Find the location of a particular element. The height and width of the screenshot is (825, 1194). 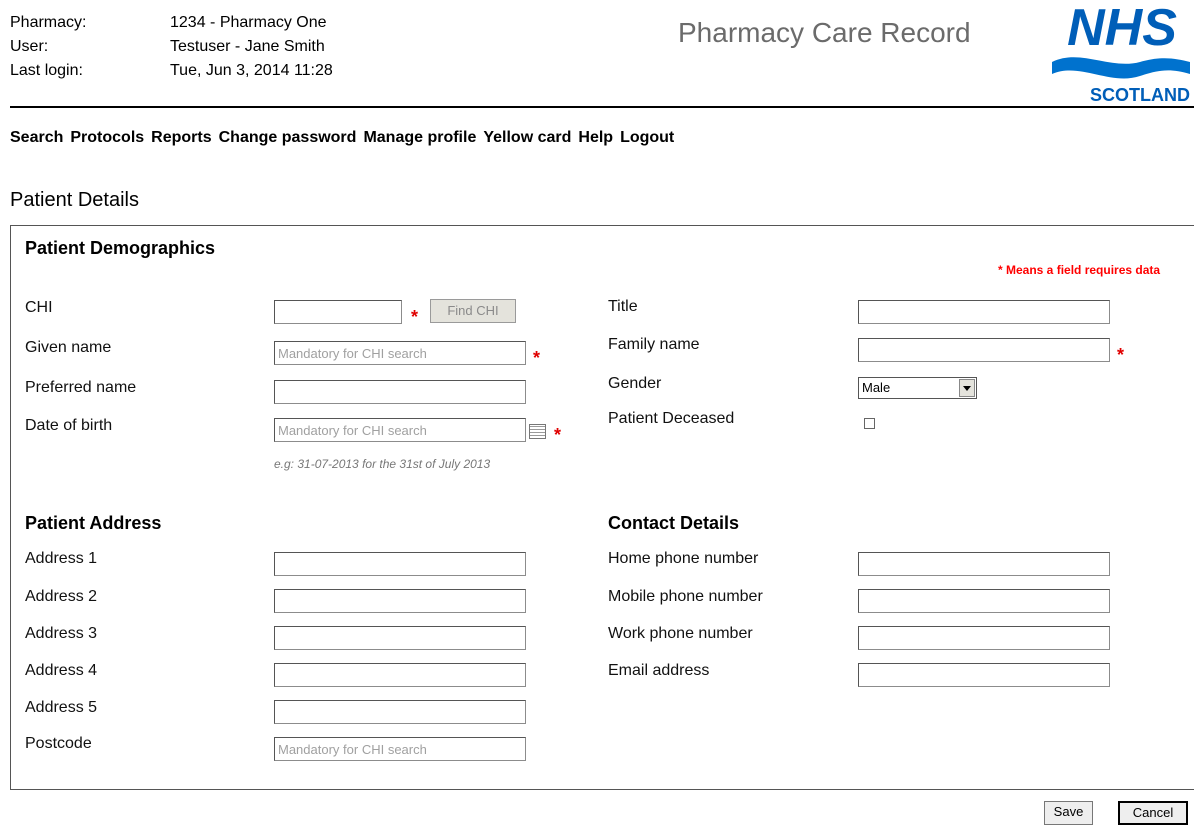

preferred-name-label: Preferred name is located at coordinates (81, 387).